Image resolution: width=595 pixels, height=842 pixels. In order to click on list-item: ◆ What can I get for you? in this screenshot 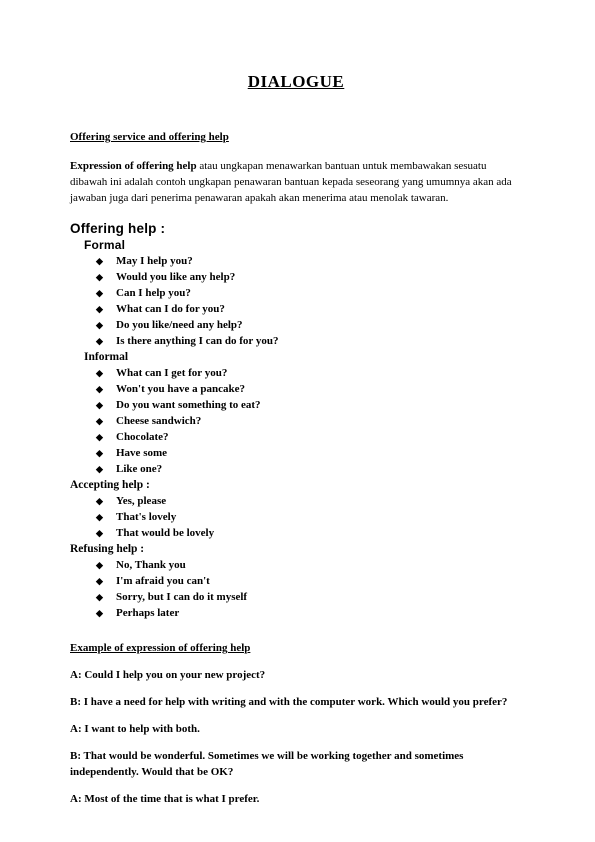, I will do `click(296, 373)`.